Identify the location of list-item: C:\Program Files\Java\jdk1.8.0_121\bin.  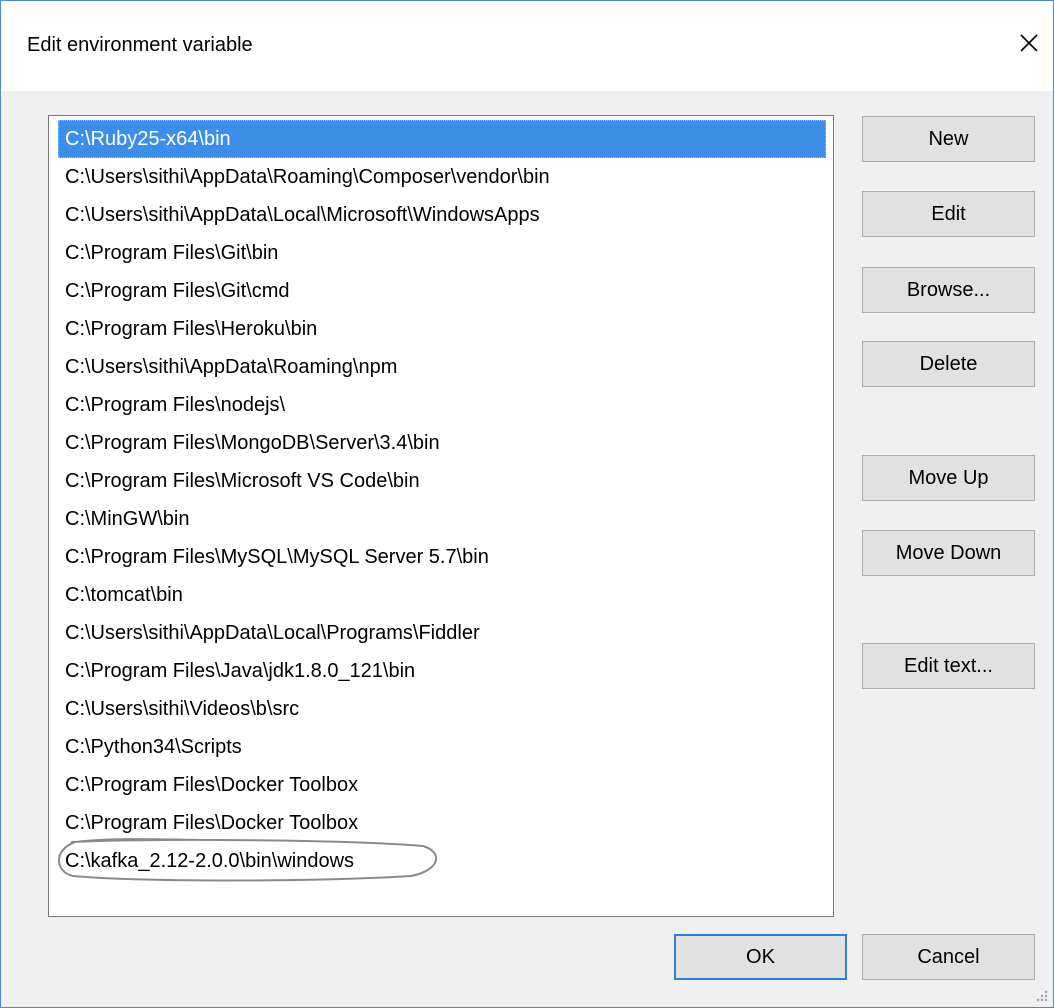
(442, 671).